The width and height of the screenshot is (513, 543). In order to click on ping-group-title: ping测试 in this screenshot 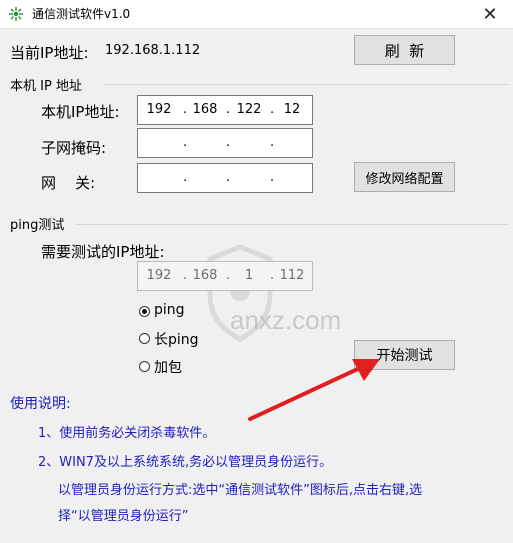, I will do `click(37, 225)`.